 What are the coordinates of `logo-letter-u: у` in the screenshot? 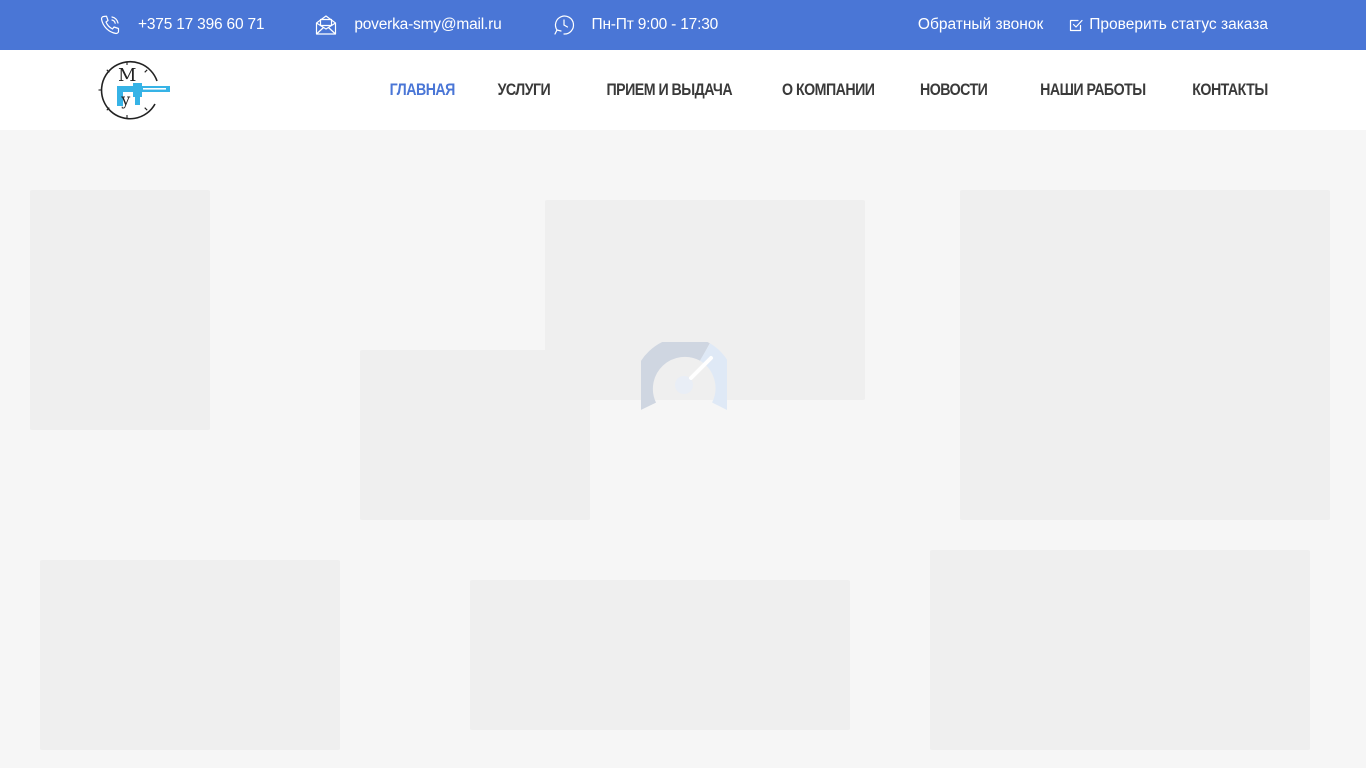 It's located at (126, 99).